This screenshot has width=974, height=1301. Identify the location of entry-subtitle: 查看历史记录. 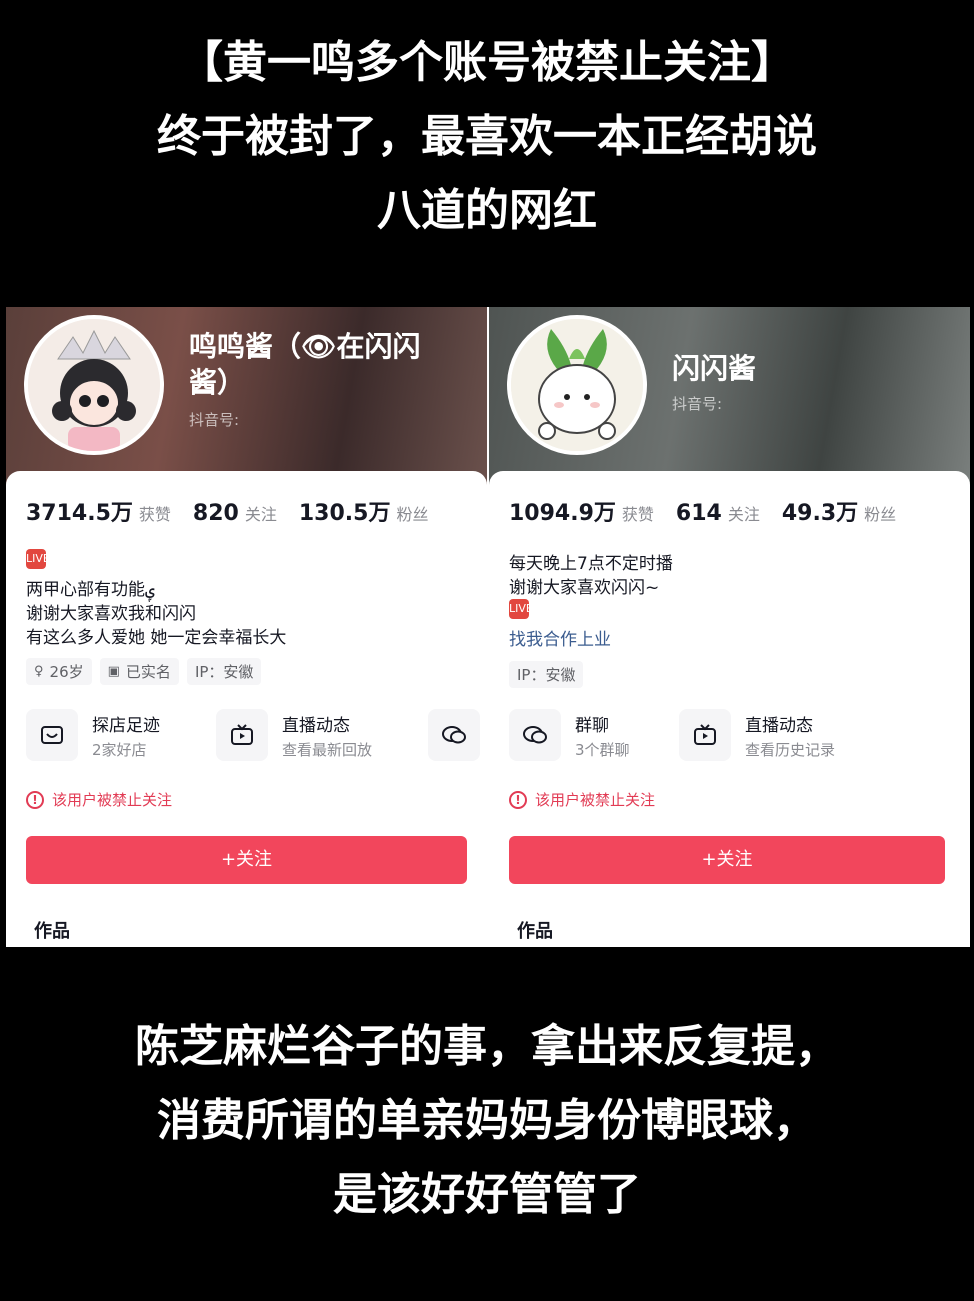
(790, 750).